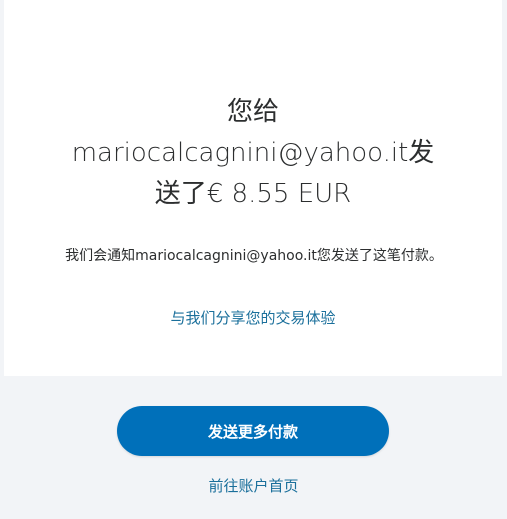 The width and height of the screenshot is (507, 519). What do you see at coordinates (253, 486) in the screenshot?
I see `go-to-account-home-link: 前往账户首页` at bounding box center [253, 486].